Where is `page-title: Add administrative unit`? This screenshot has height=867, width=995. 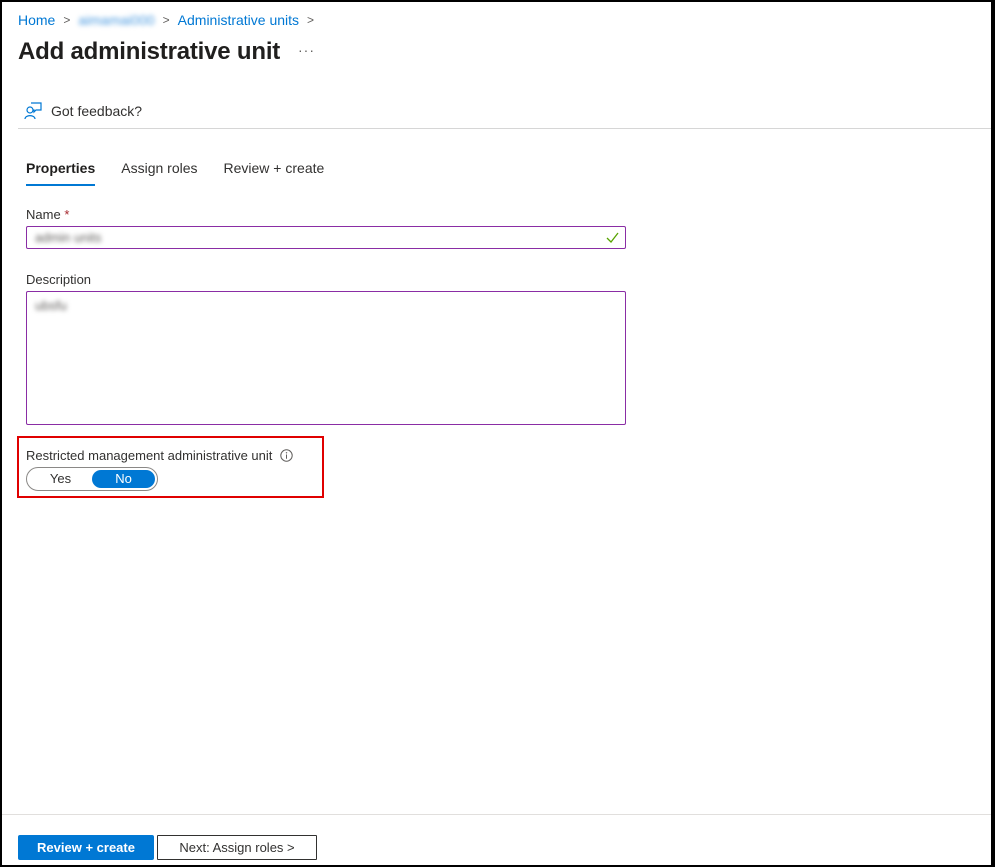 page-title: Add administrative unit is located at coordinates (149, 51).